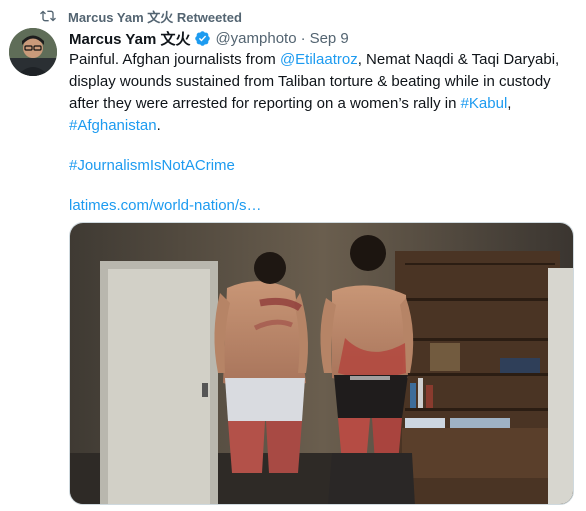 This screenshot has height=511, width=586. I want to click on retweet-label: Marcus Yam 文火 Retweeted, so click(155, 17).